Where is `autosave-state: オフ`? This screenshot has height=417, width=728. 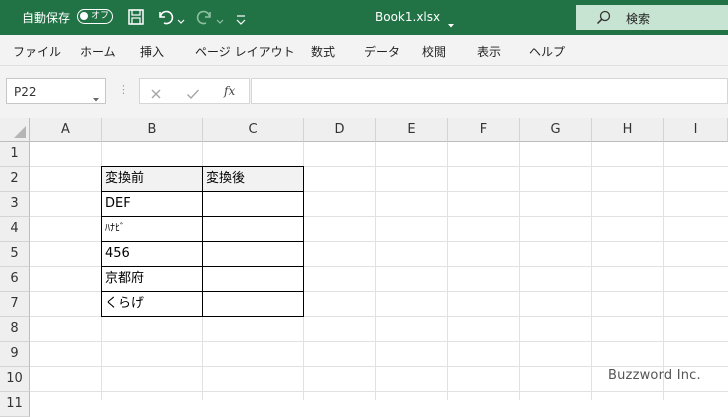 autosave-state: オフ is located at coordinates (100, 16).